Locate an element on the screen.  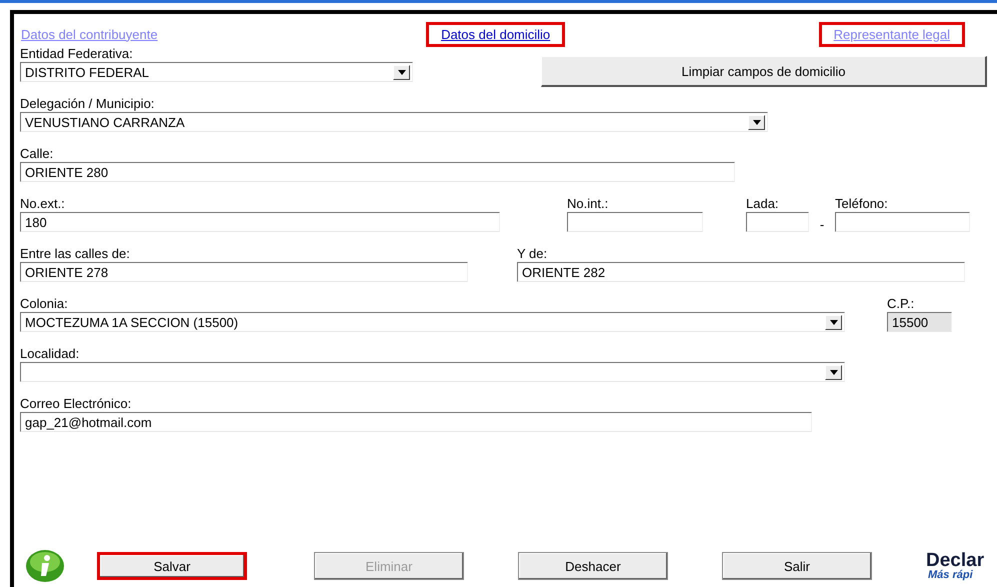
action-button: Salir is located at coordinates (797, 566).